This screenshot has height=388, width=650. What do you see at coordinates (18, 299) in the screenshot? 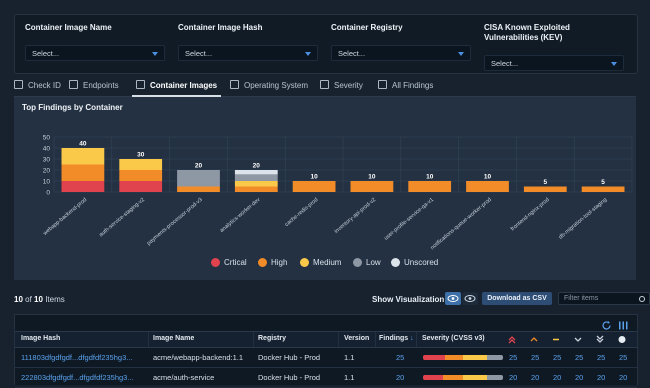
I see `count-shown: 10` at bounding box center [18, 299].